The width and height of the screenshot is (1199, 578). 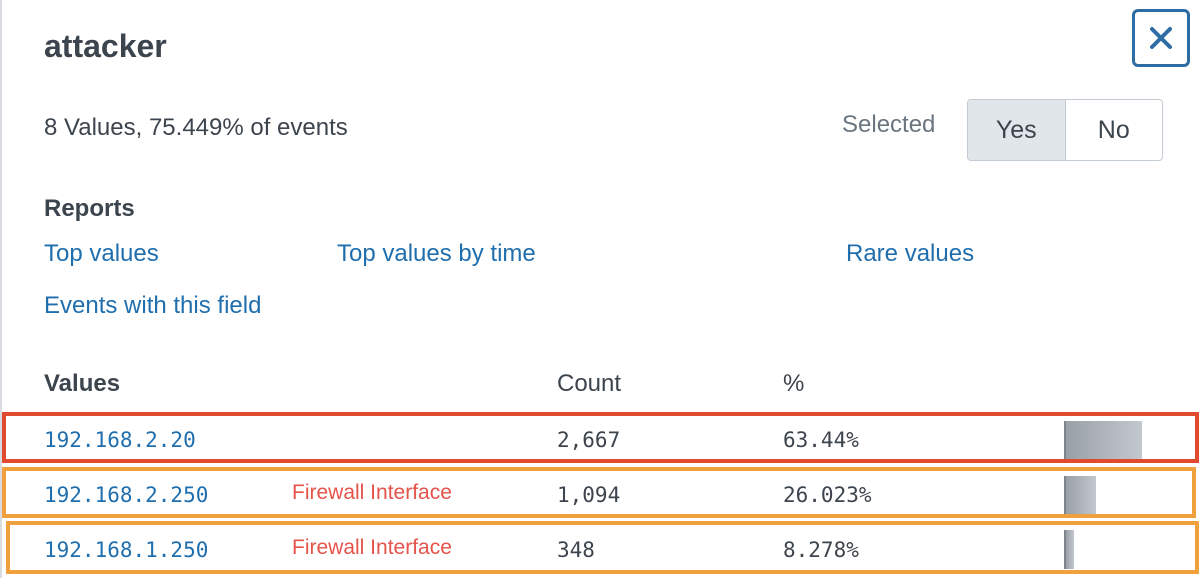 What do you see at coordinates (126, 550) in the screenshot?
I see `value-link: 192.168.1.250` at bounding box center [126, 550].